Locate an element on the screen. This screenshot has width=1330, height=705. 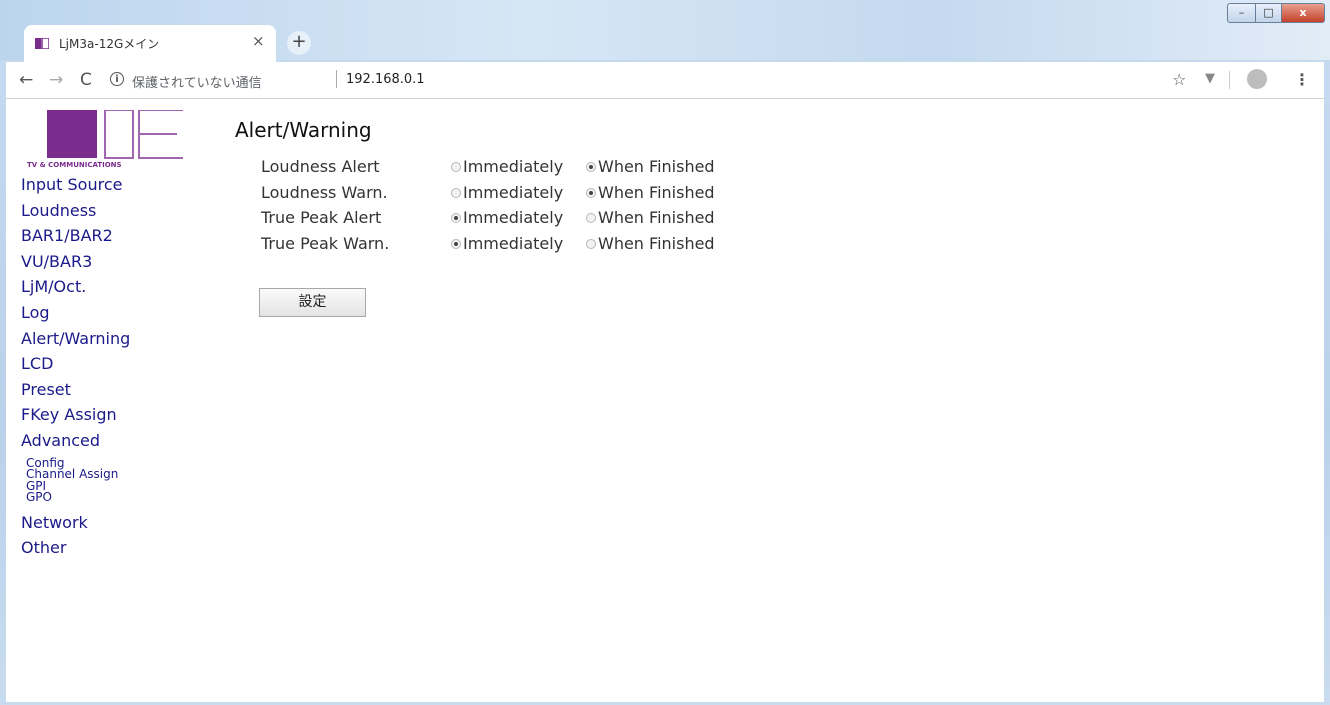
apply-settings-button: 設定 is located at coordinates (312, 302).